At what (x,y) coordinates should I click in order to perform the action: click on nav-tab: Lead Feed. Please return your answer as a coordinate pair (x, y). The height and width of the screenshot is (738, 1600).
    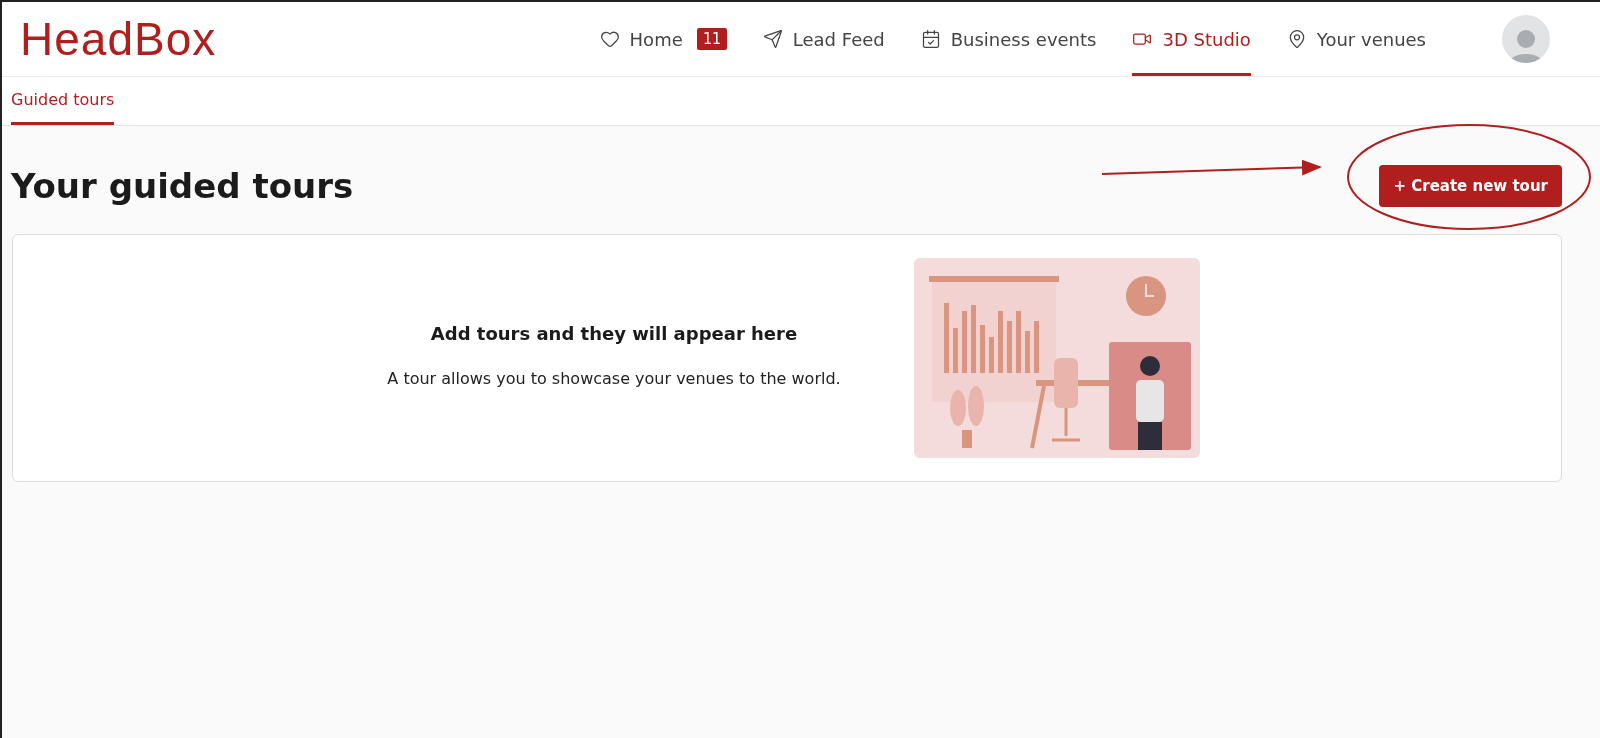
    Looking at the image, I should click on (823, 39).